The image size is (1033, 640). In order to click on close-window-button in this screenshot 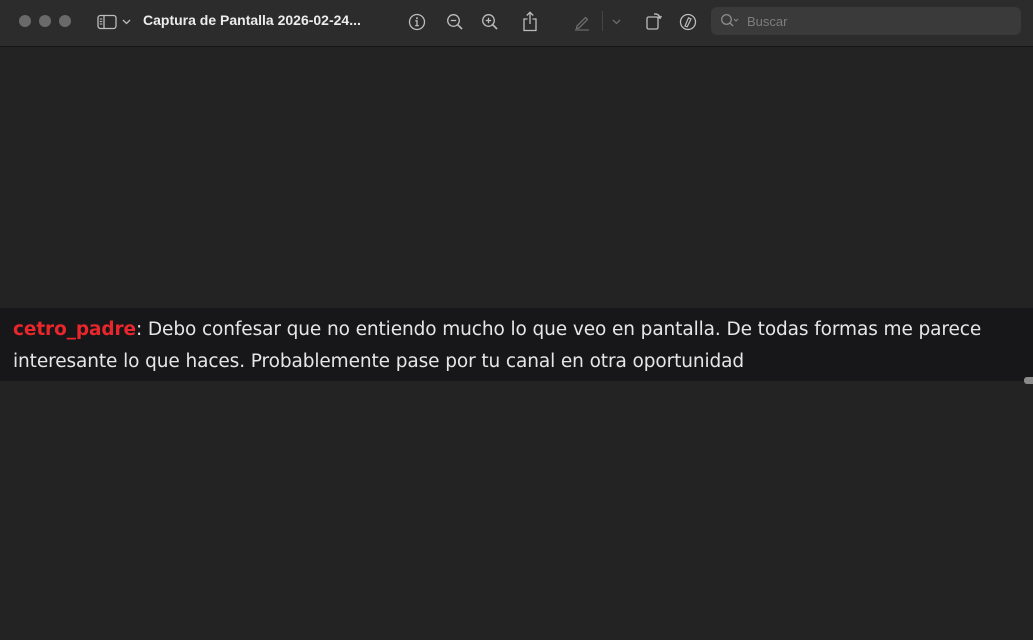, I will do `click(25, 21)`.